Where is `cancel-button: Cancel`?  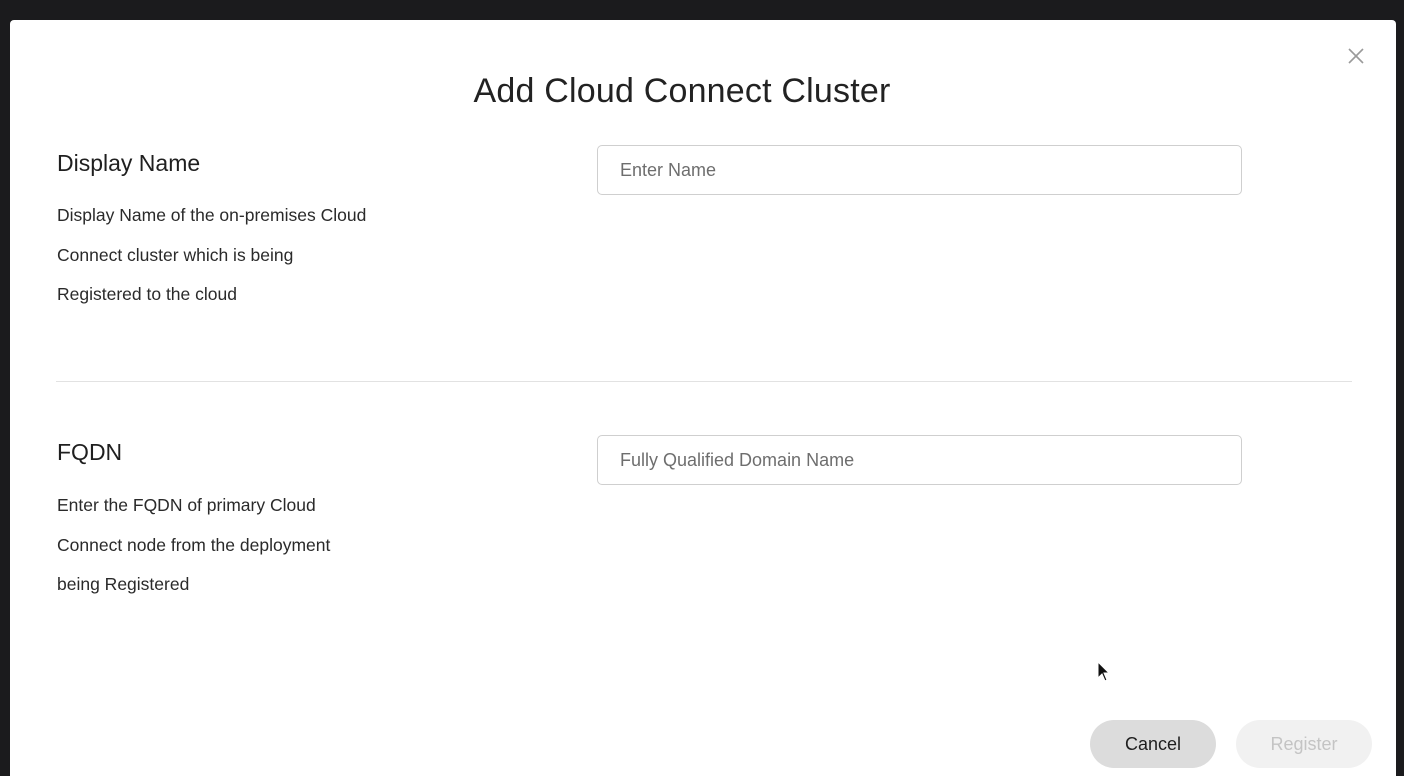
cancel-button: Cancel is located at coordinates (1153, 744).